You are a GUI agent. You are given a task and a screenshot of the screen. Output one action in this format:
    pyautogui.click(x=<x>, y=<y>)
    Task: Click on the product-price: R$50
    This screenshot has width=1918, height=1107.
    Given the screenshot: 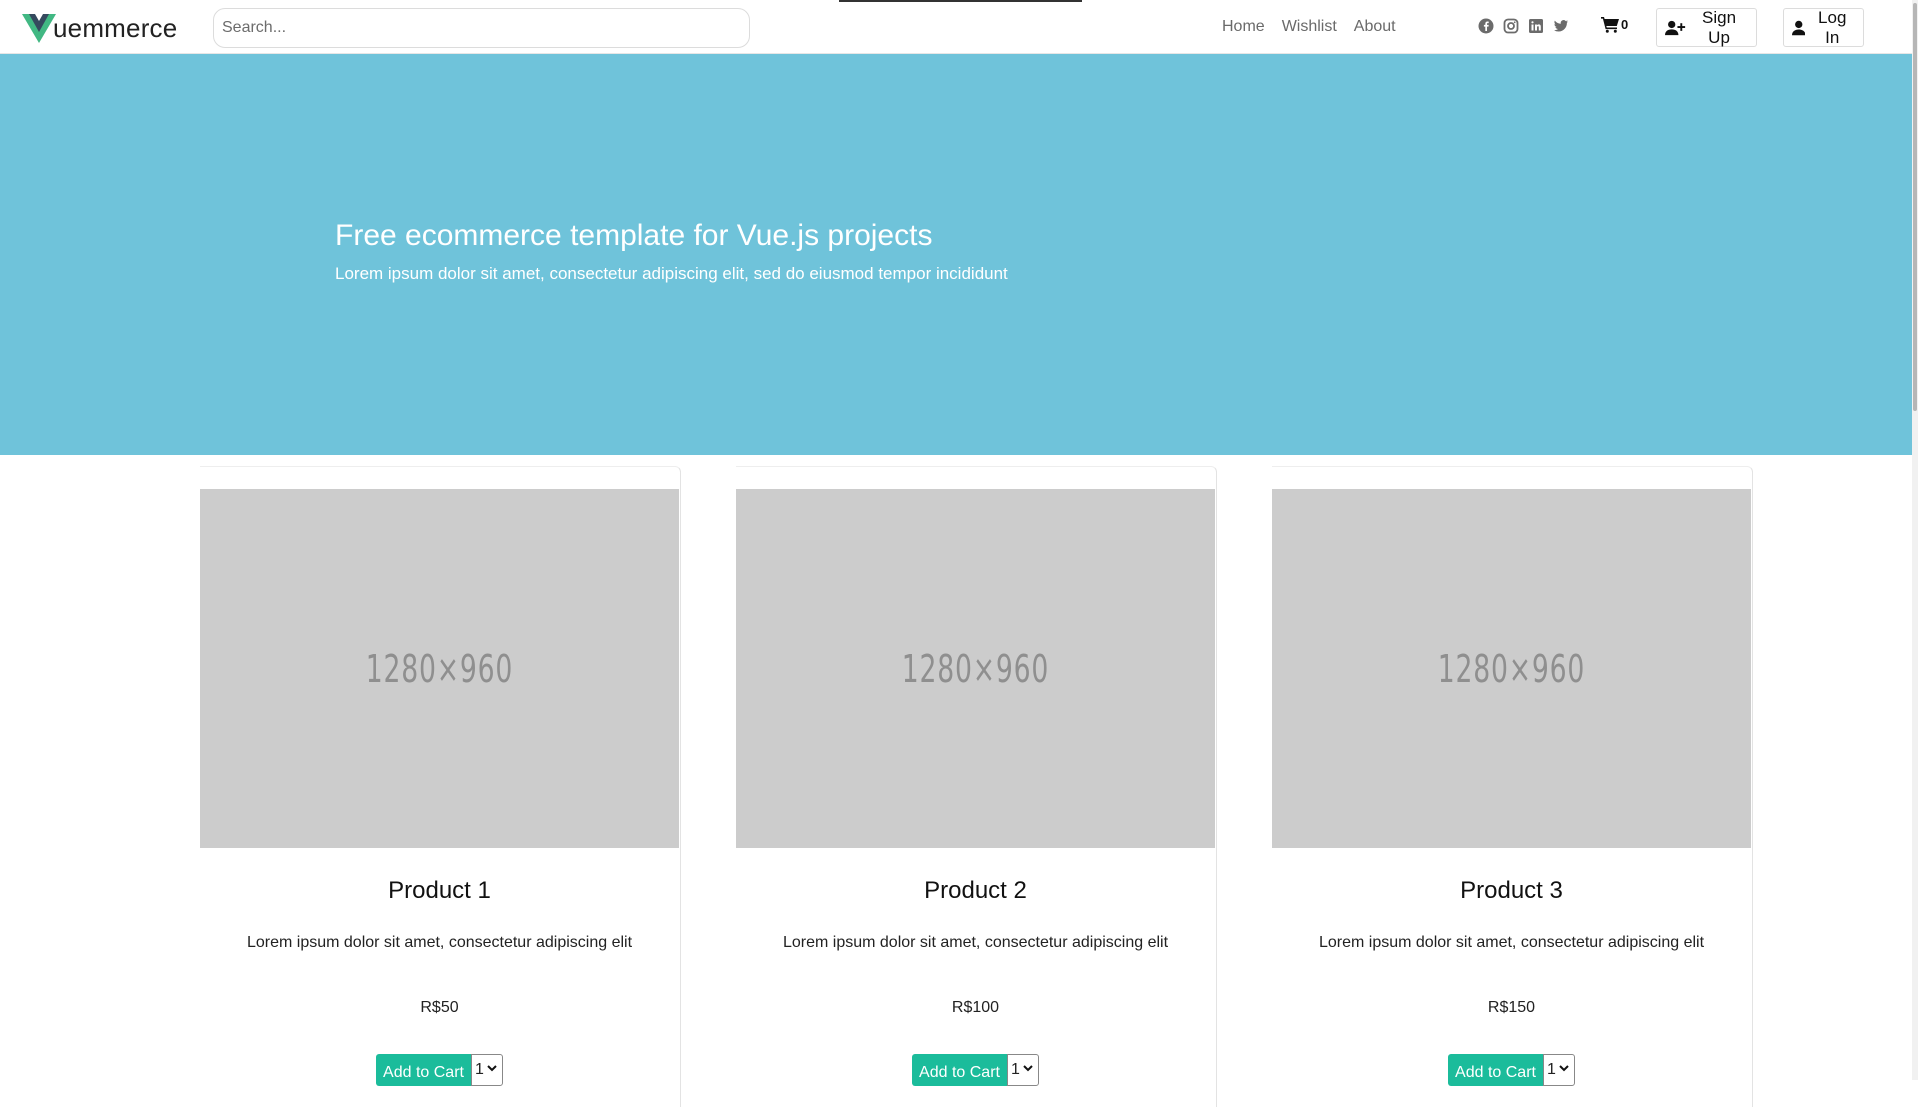 What is the action you would take?
    pyautogui.click(x=439, y=1007)
    